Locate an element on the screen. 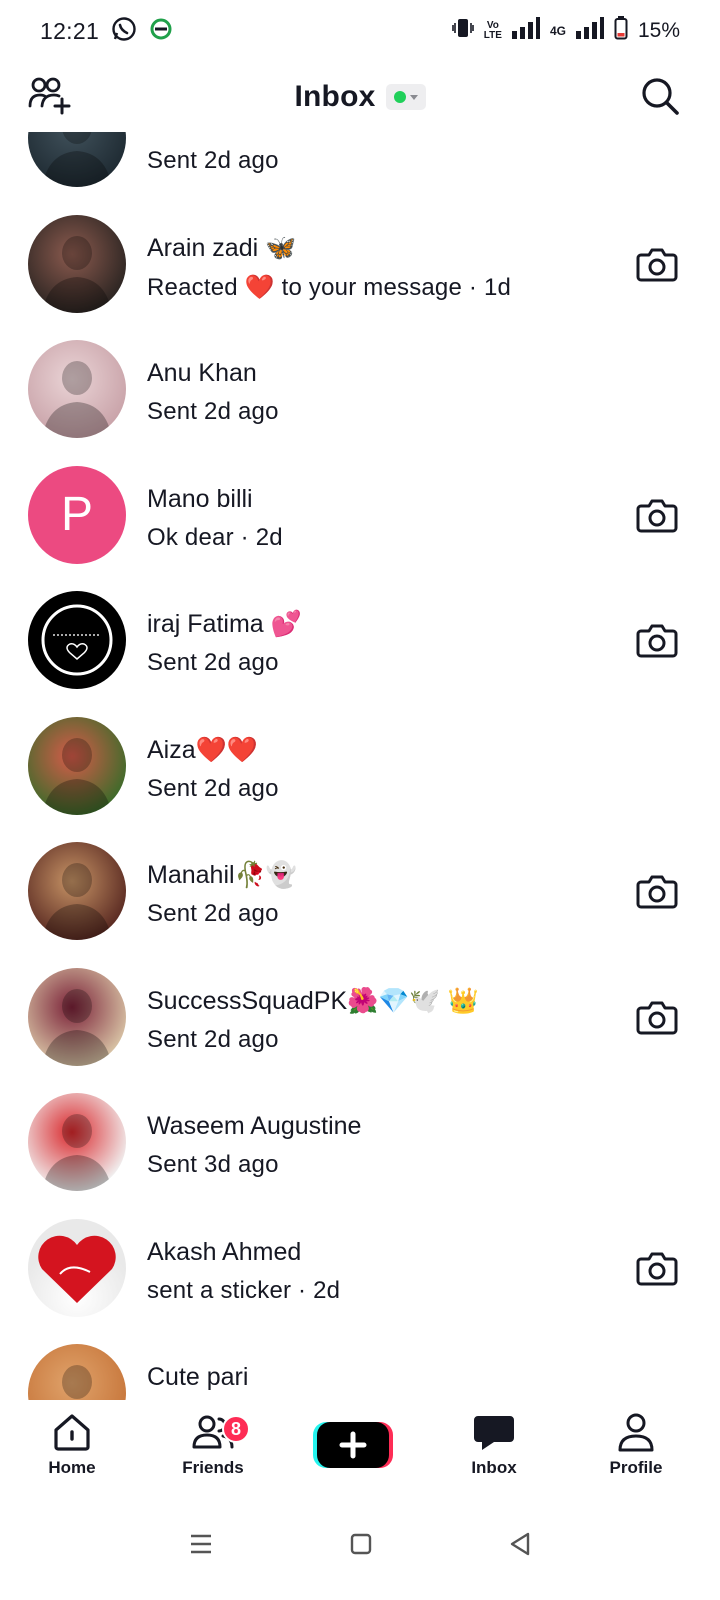 The width and height of the screenshot is (720, 1600). app-notification-icon is located at coordinates (161, 31).